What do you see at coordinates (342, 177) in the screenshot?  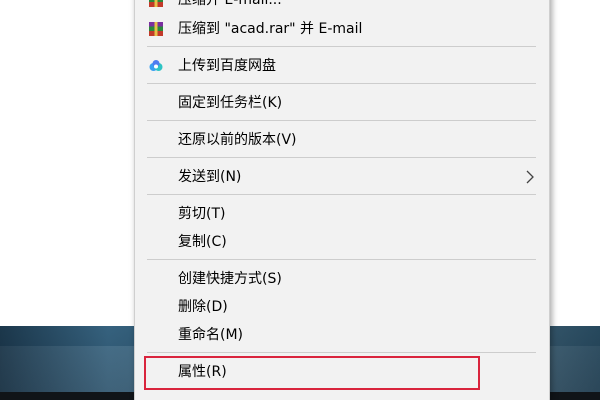 I see `menu-item-send-to: 发送到(N)` at bounding box center [342, 177].